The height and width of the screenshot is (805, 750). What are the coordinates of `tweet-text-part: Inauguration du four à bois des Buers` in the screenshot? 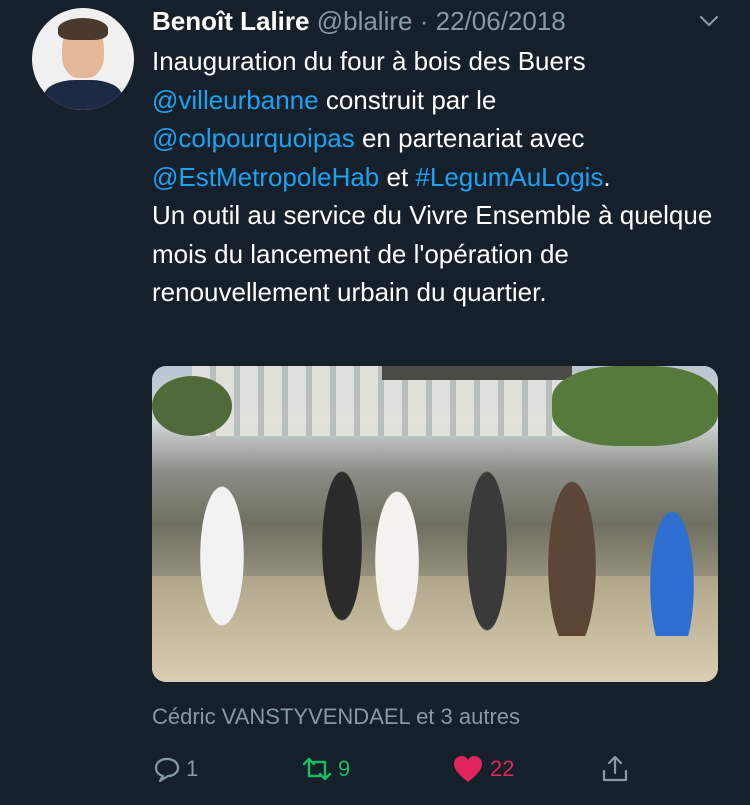 It's located at (369, 61).